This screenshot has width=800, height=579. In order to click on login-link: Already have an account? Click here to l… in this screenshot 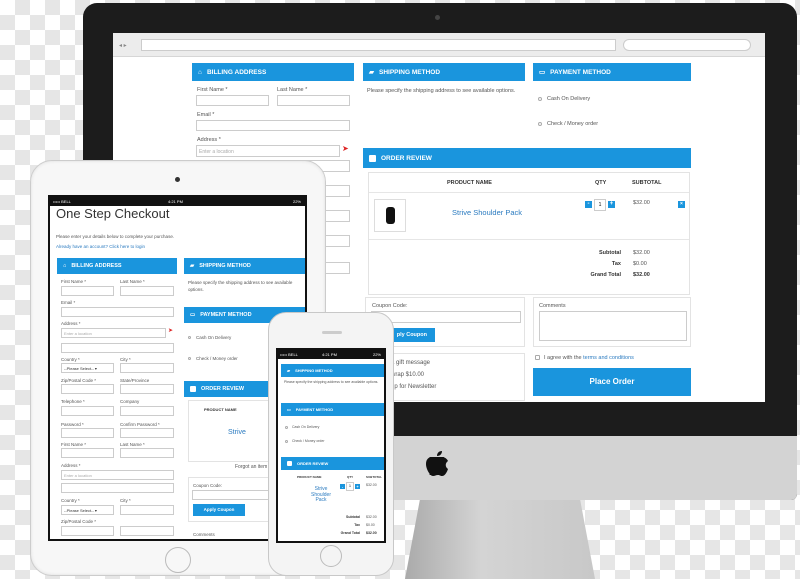, I will do `click(100, 246)`.